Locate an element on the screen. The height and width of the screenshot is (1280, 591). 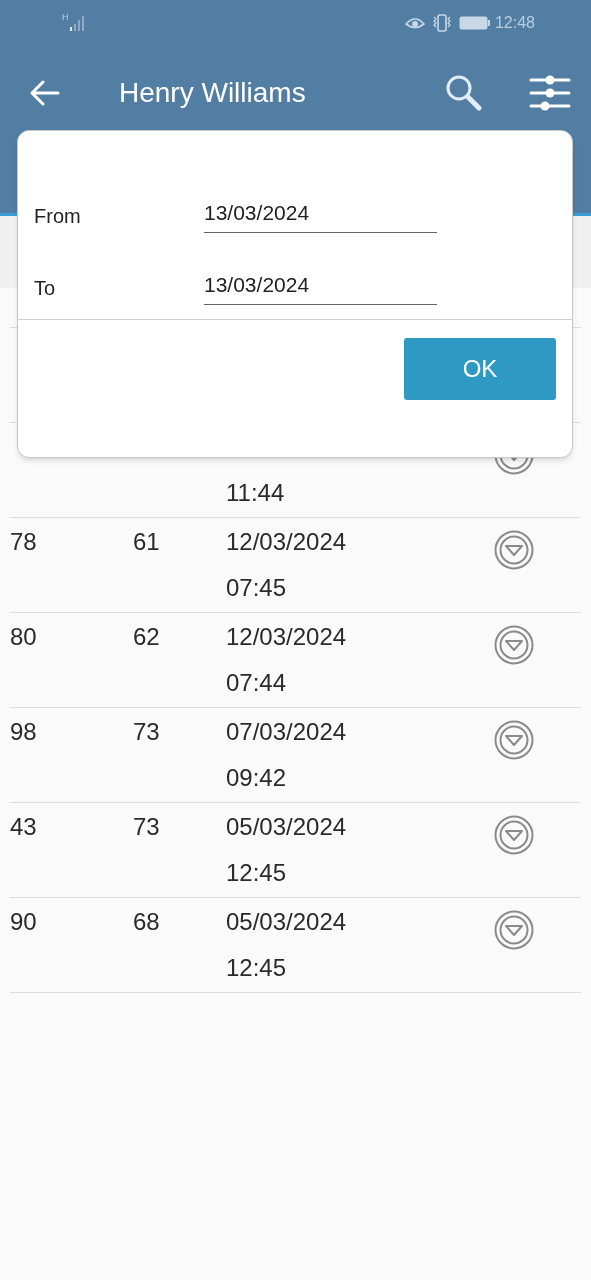
field-label: From is located at coordinates (58, 216).